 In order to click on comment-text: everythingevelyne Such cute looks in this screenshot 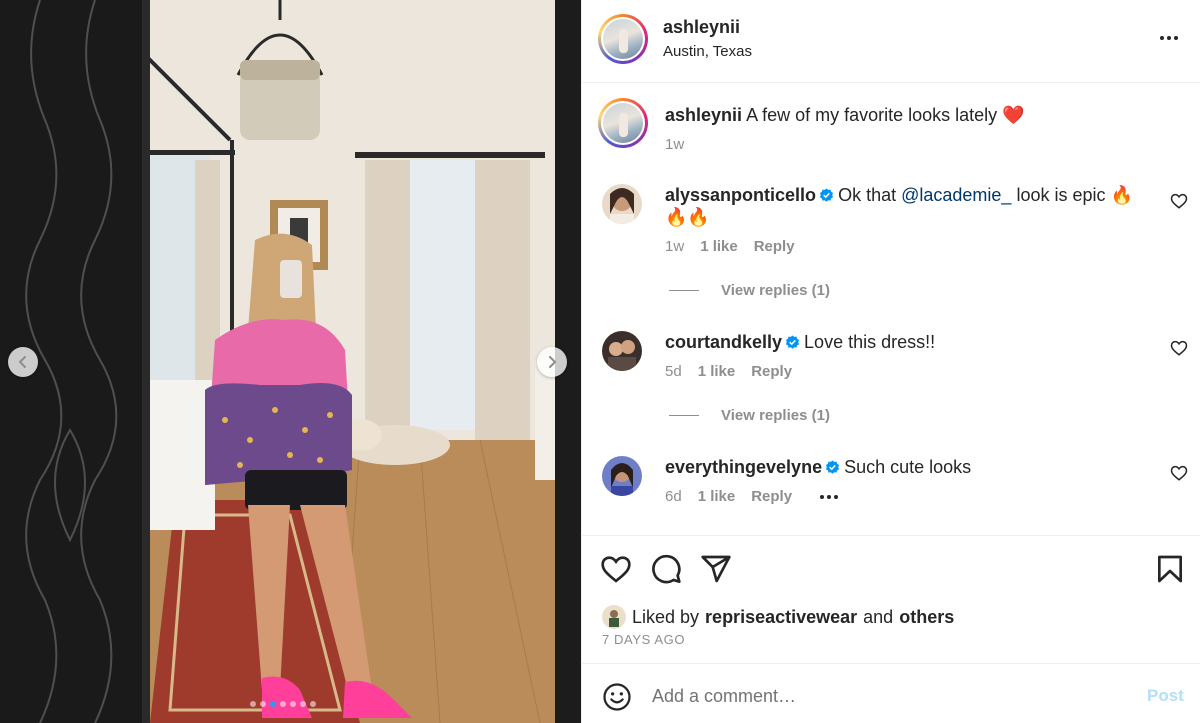, I will do `click(910, 467)`.